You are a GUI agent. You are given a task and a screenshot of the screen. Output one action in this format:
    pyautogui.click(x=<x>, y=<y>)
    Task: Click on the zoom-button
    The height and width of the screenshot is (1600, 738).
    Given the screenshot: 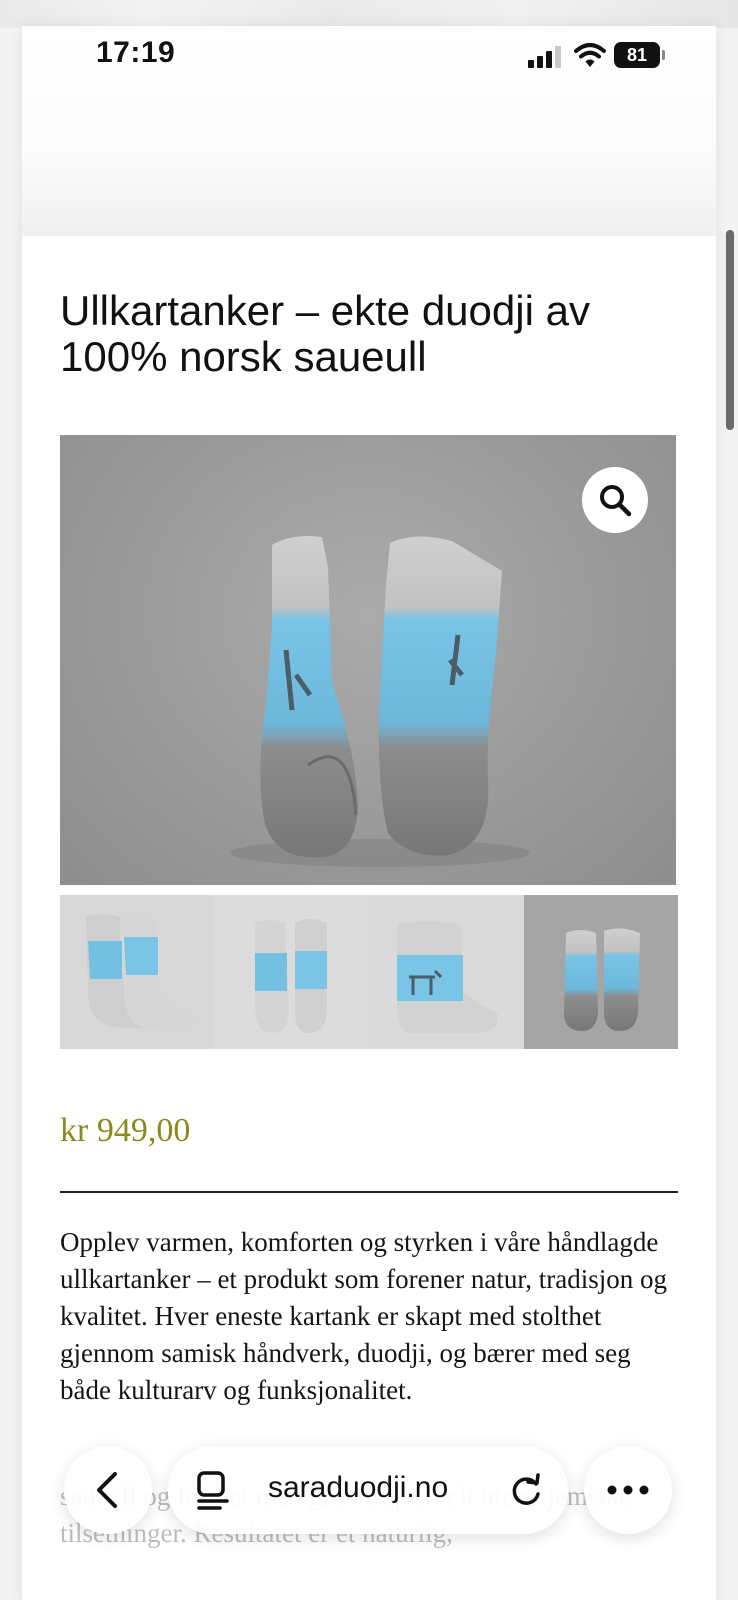 What is the action you would take?
    pyautogui.click(x=615, y=500)
    